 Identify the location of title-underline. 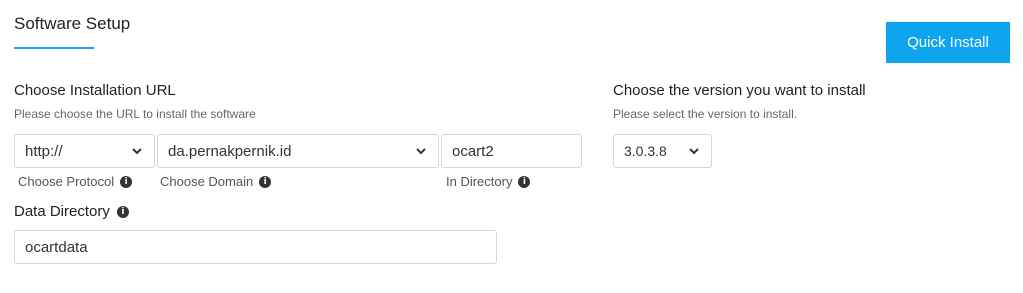
(54, 48).